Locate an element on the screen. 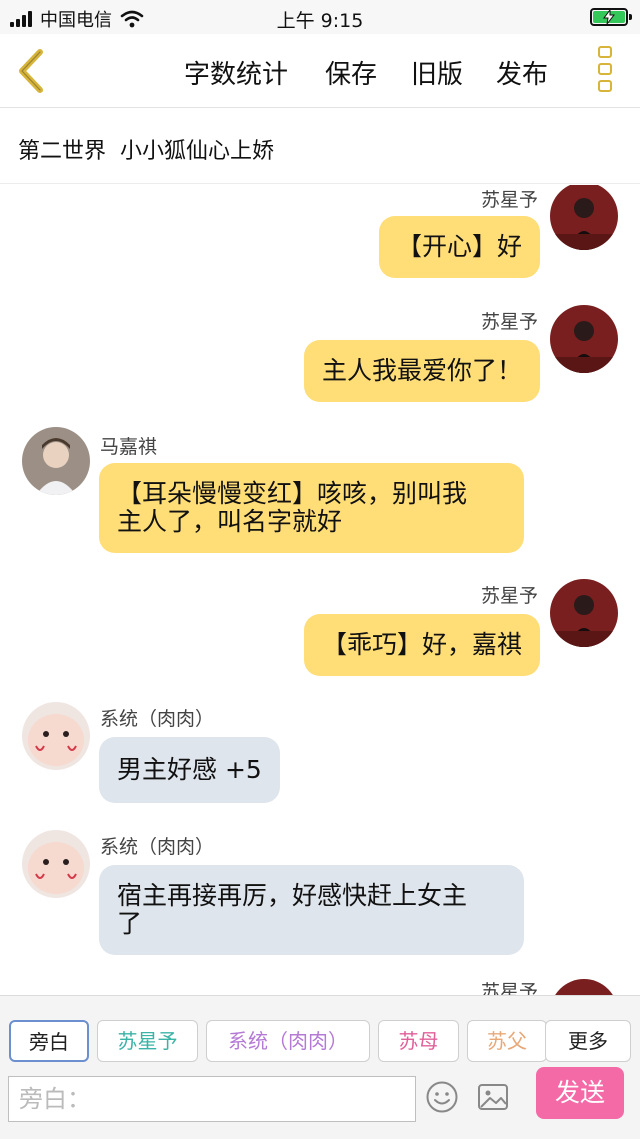  word-count-button: 字数统计 is located at coordinates (236, 72).